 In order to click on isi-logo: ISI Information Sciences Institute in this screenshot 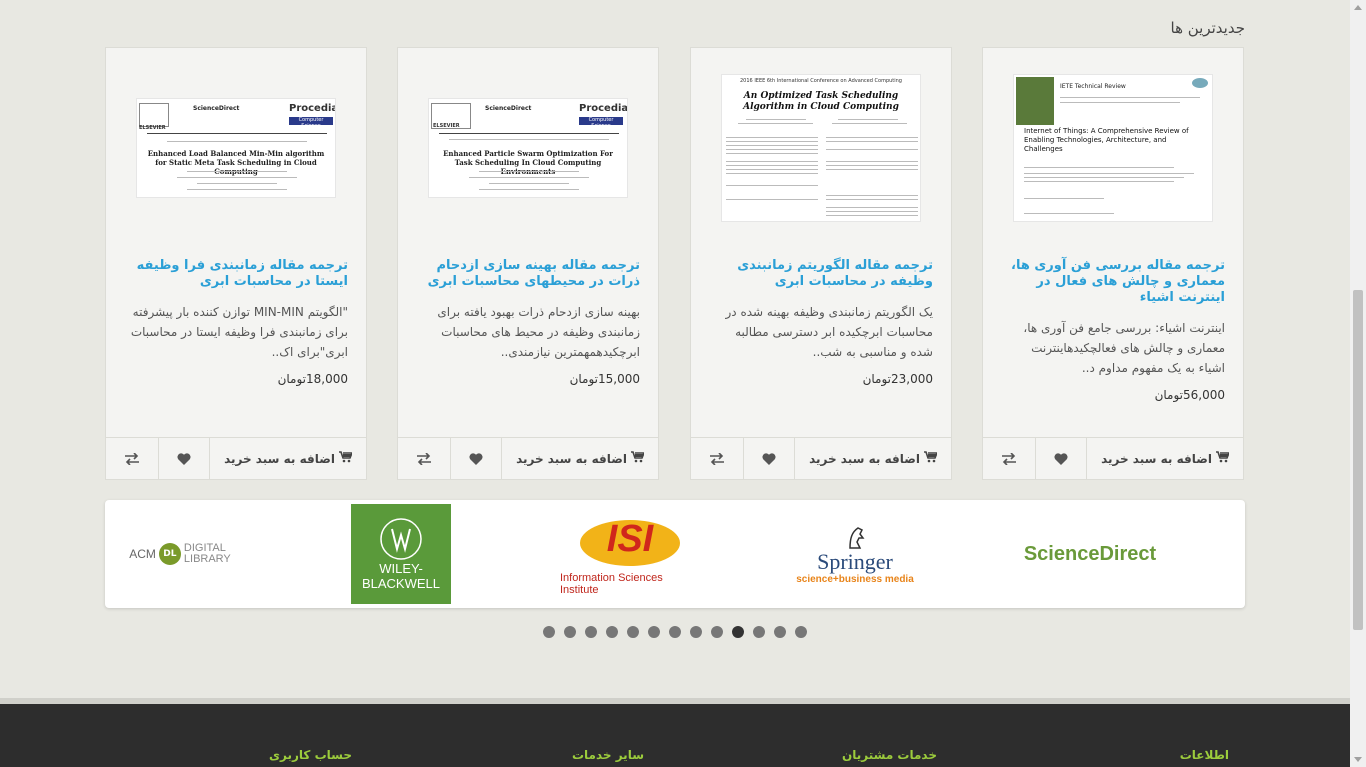, I will do `click(630, 554)`.